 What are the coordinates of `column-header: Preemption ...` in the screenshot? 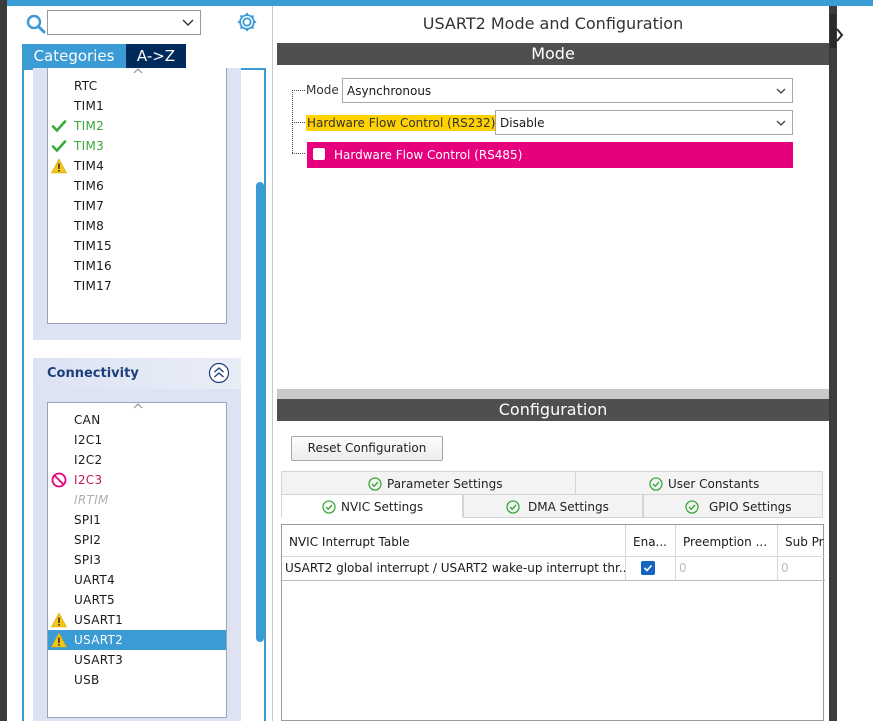 It's located at (727, 541).